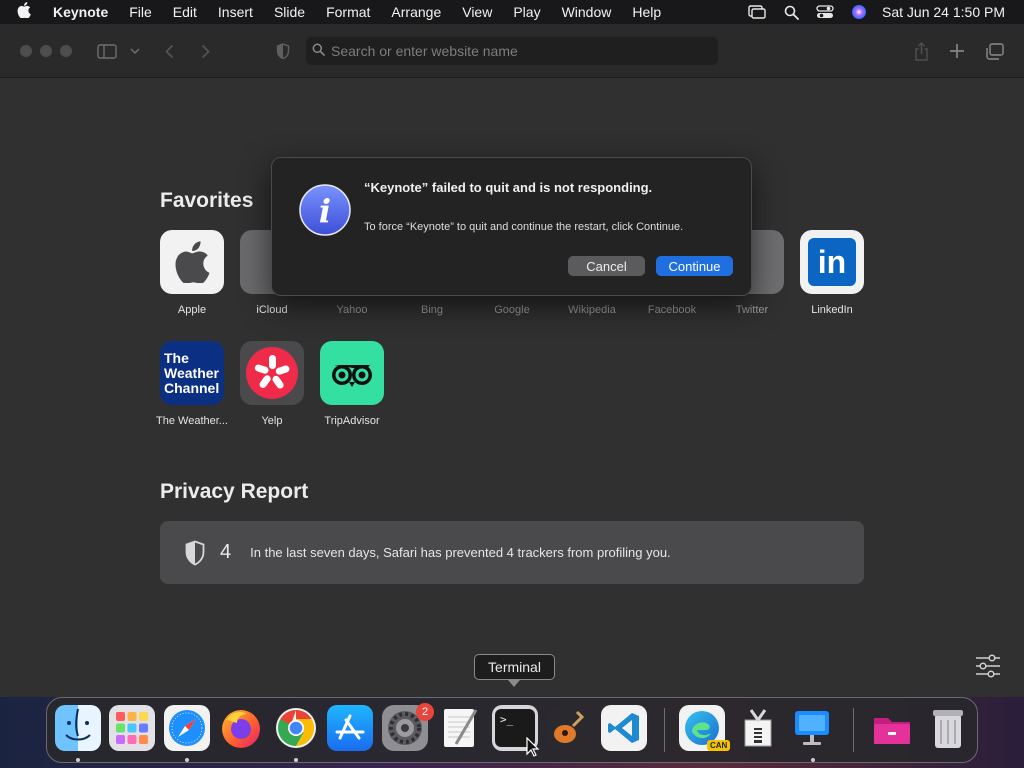 The image size is (1024, 768). I want to click on favorite-label: Yahoo, so click(352, 310).